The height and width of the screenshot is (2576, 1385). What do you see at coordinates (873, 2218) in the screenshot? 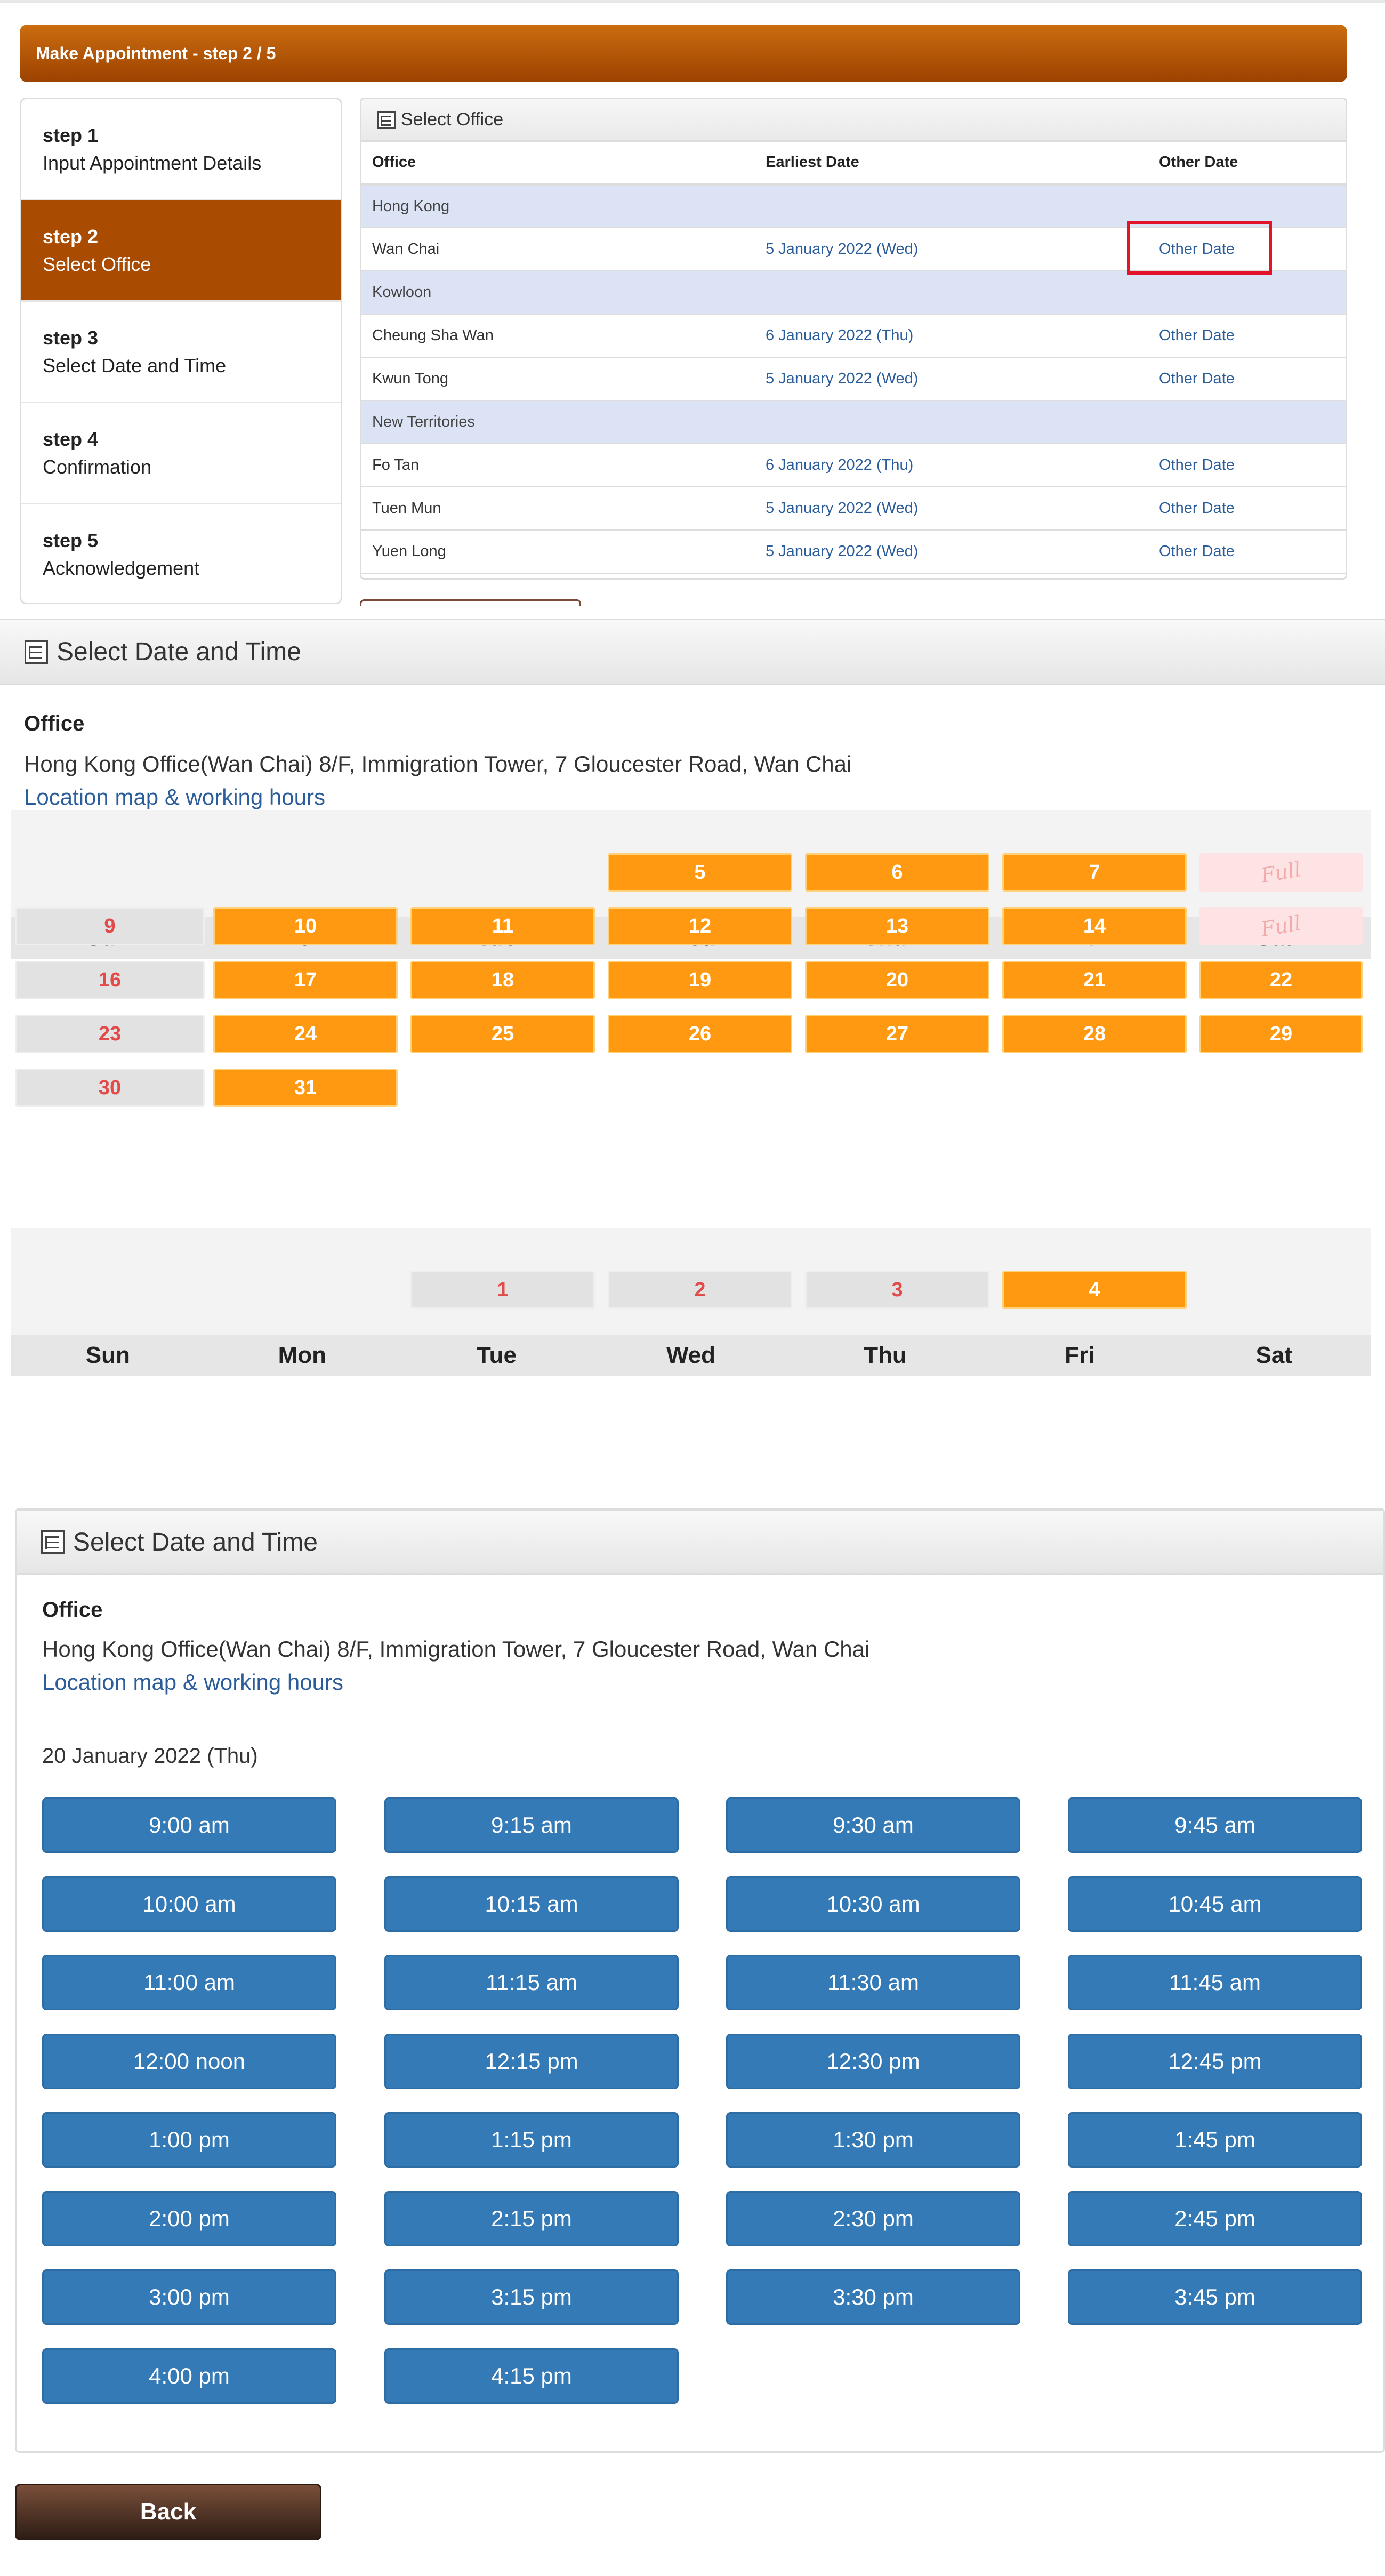
I see `time-slot-button: 2:30 pm` at bounding box center [873, 2218].